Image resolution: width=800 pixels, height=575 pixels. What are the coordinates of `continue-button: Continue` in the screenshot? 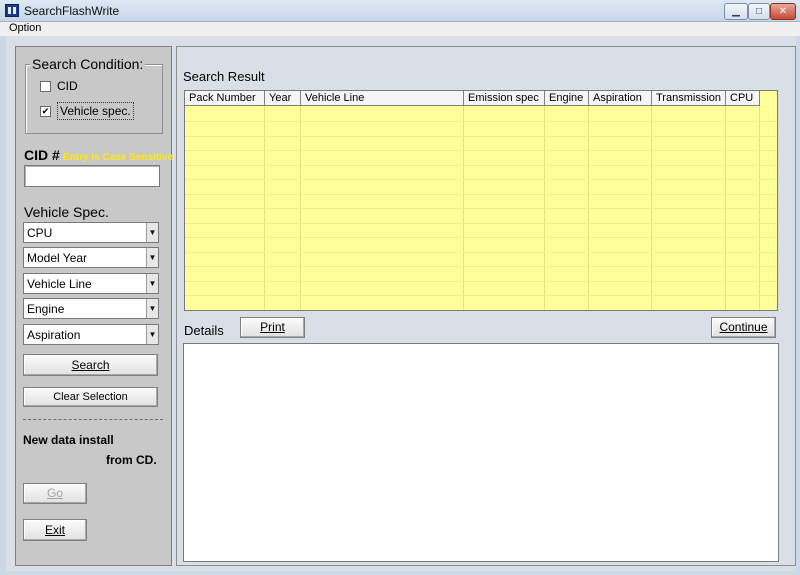 It's located at (743, 327).